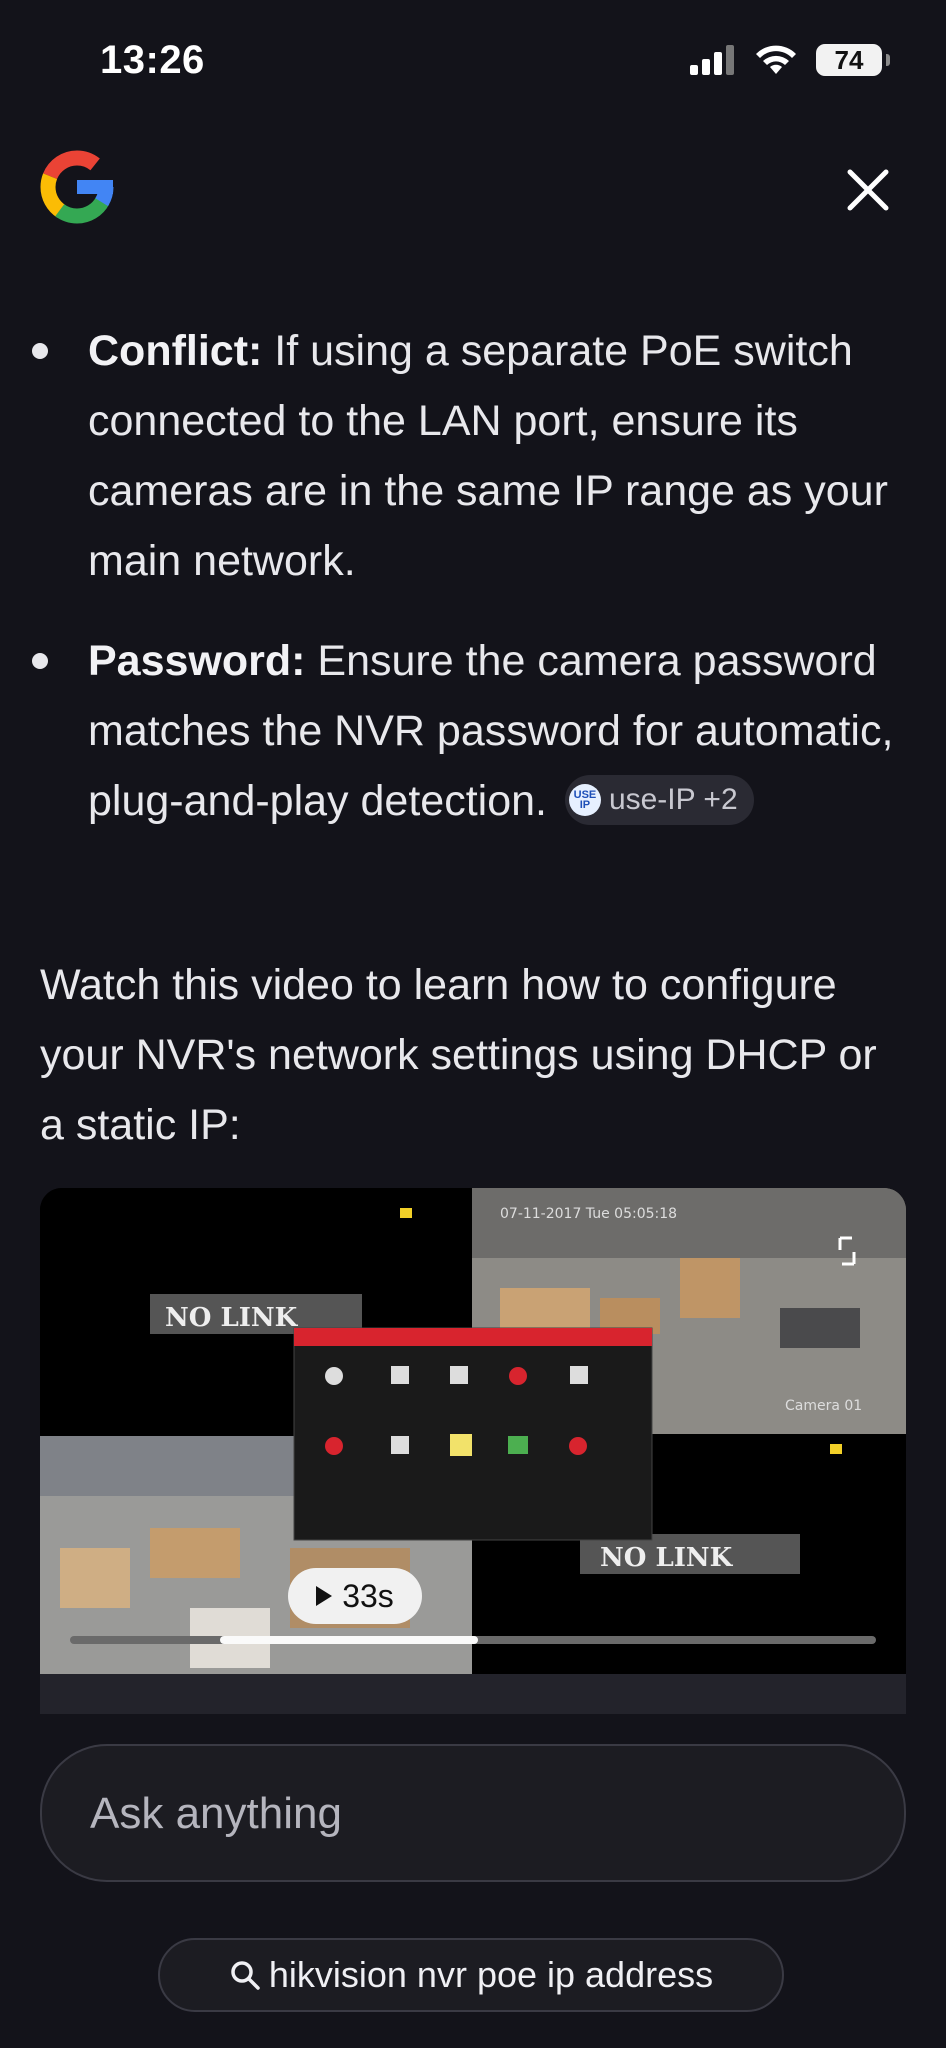 This screenshot has width=946, height=2048. Describe the element at coordinates (712, 60) in the screenshot. I see `signal-icon` at that location.